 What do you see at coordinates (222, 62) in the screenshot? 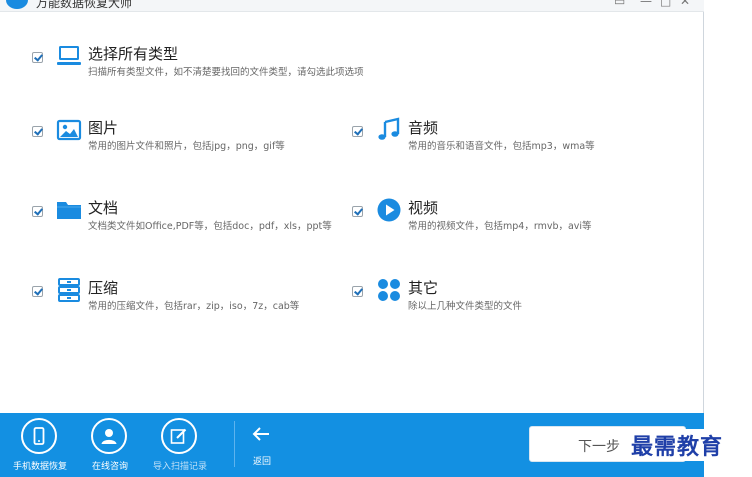
I see `option-all-types: 选择所有类型 扫描所有类型文件，如不清楚要找回的文件类型，请勾选此项选项` at bounding box center [222, 62].